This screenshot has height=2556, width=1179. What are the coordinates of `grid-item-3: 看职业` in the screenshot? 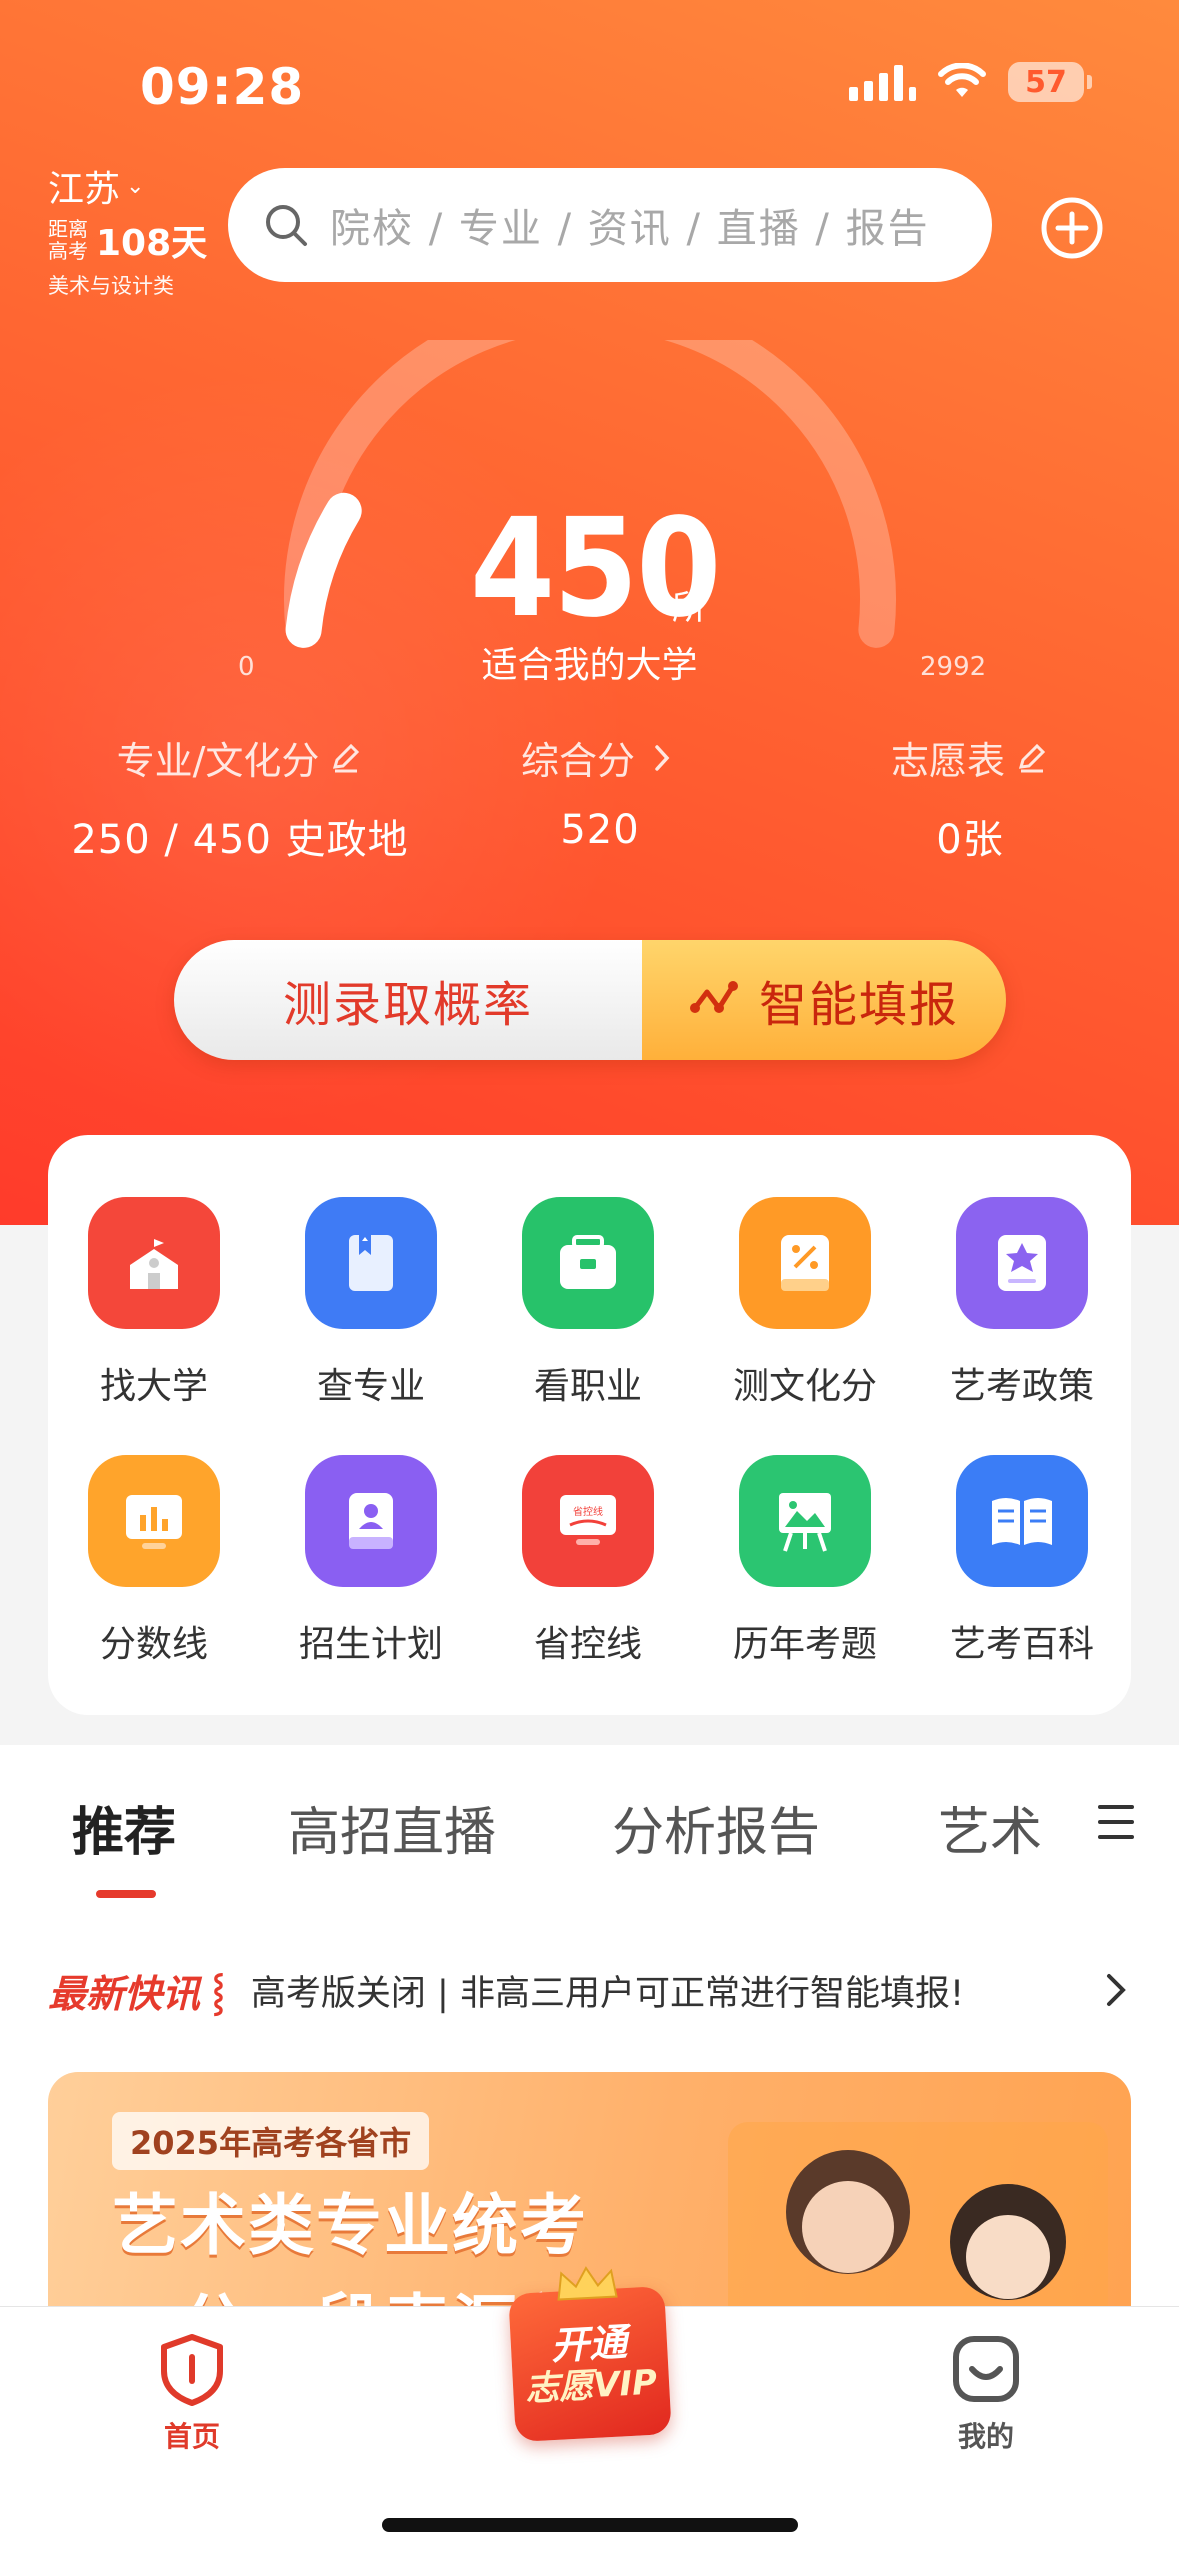 It's located at (588, 1303).